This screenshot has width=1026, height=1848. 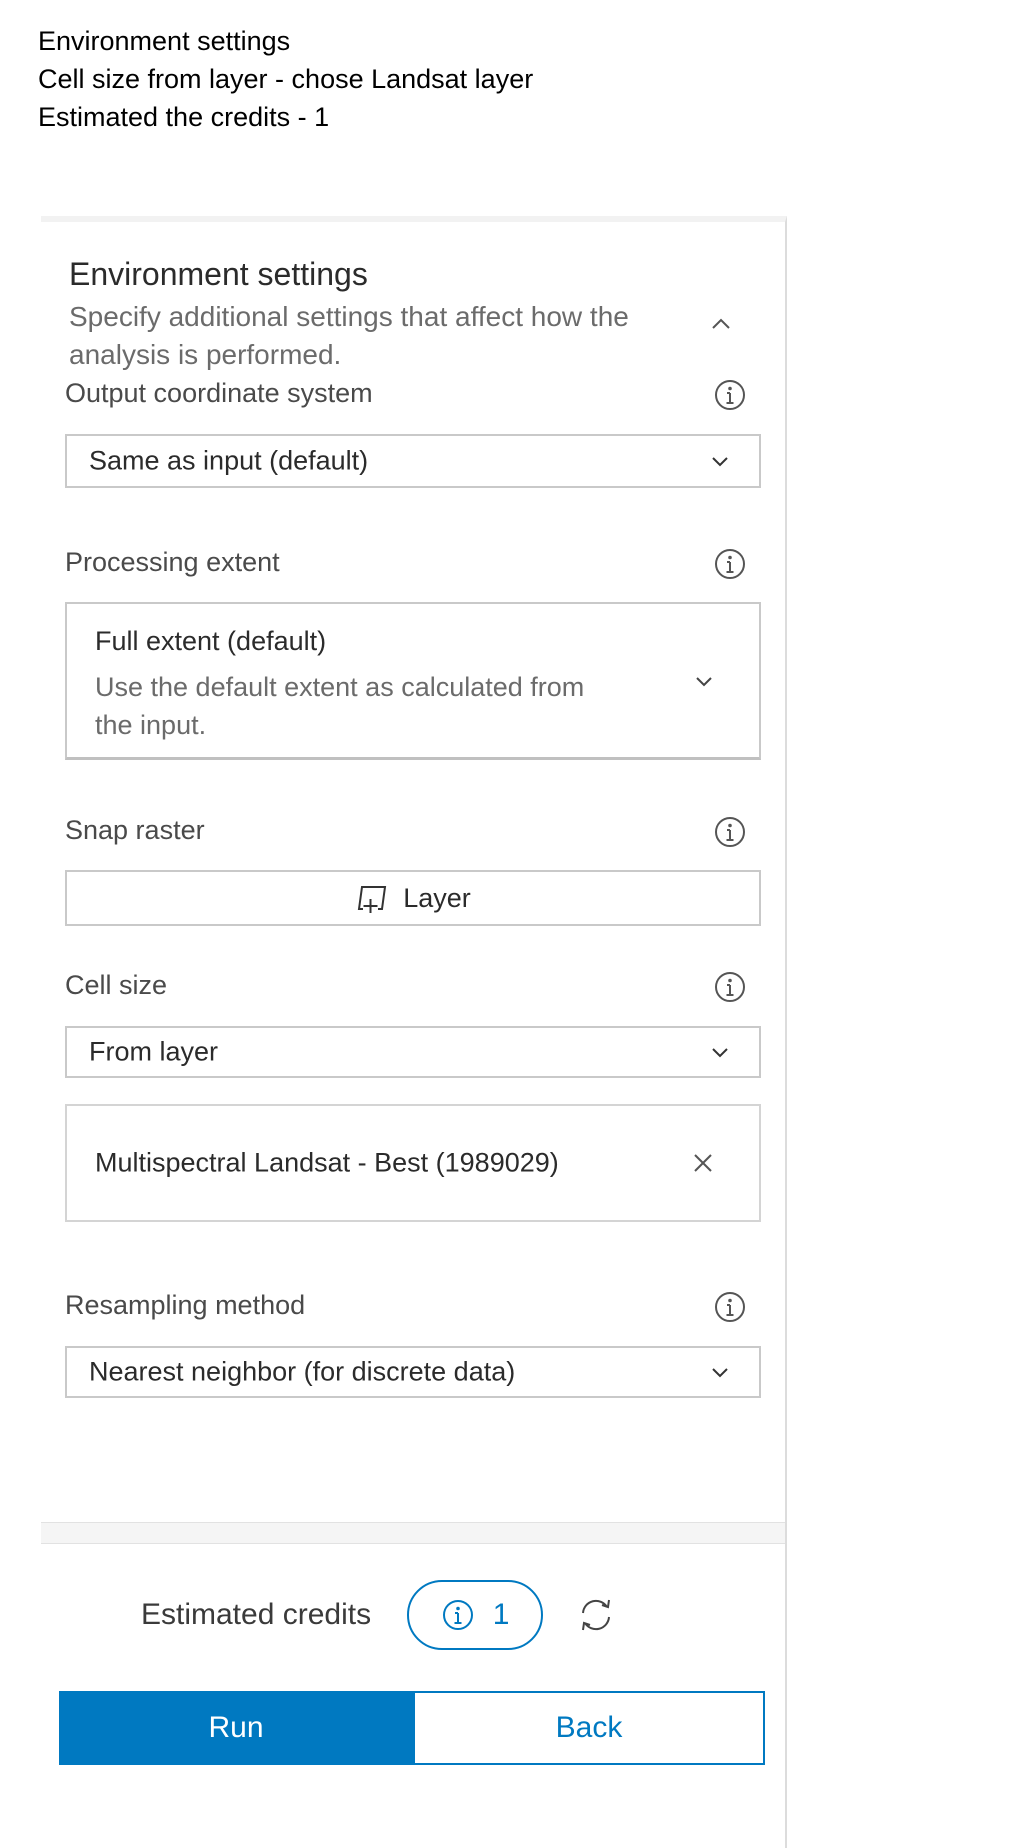 What do you see at coordinates (475, 1615) in the screenshot?
I see `estimated-credits-badge: 1` at bounding box center [475, 1615].